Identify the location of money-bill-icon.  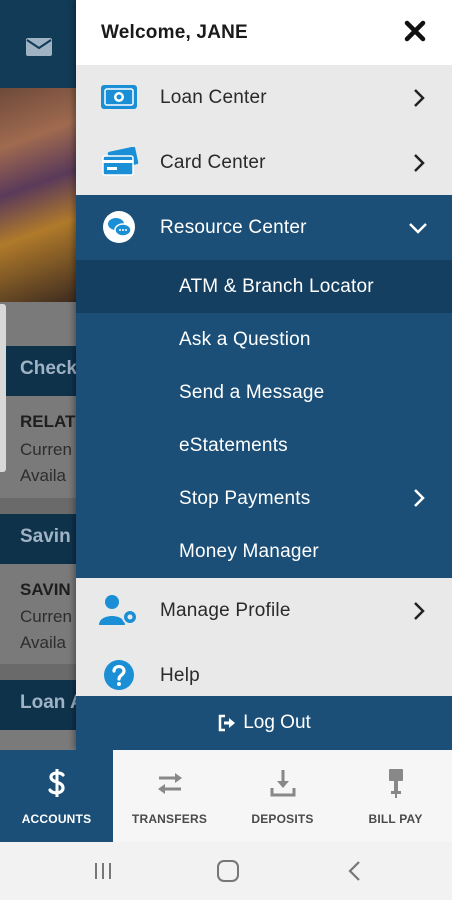
(119, 97).